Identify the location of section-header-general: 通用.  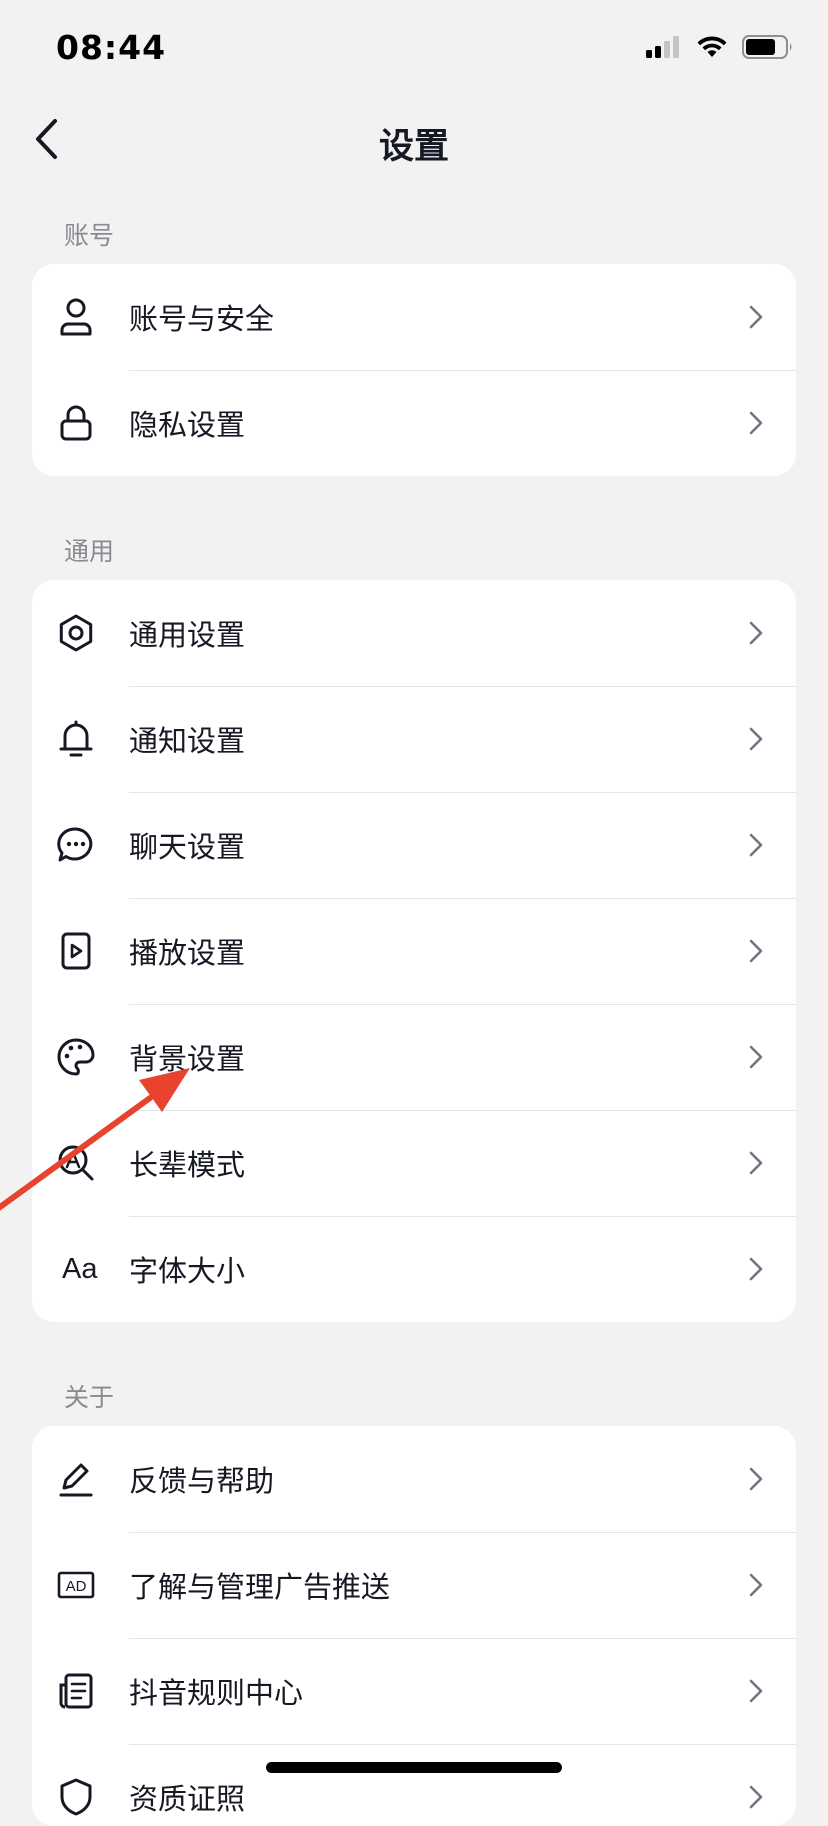
(89, 551).